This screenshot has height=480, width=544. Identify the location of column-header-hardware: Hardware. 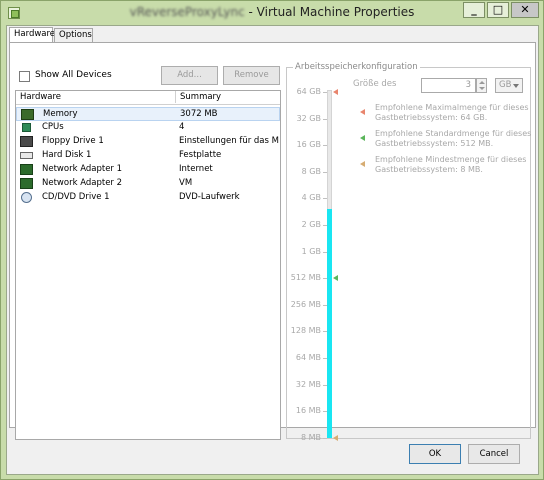
(40, 97).